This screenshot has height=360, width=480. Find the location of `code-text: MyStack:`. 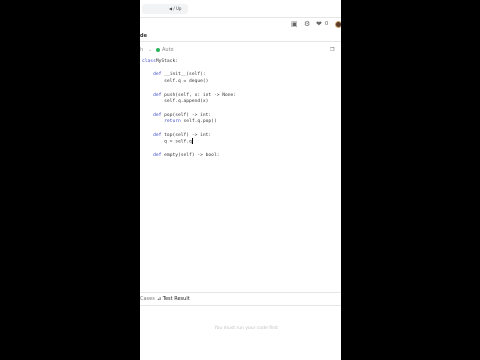

code-text: MyStack: is located at coordinates (166, 61).